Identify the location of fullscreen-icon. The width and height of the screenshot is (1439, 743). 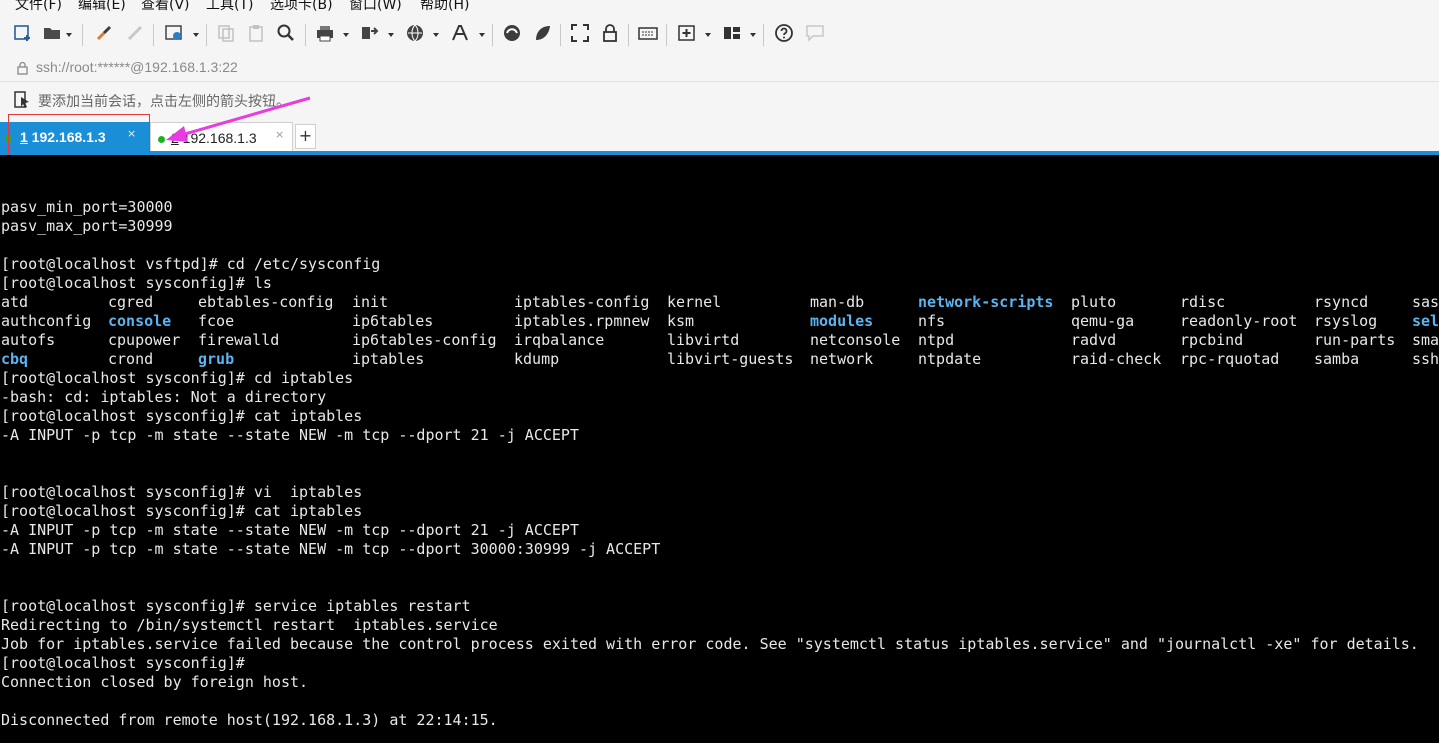
(580, 33).